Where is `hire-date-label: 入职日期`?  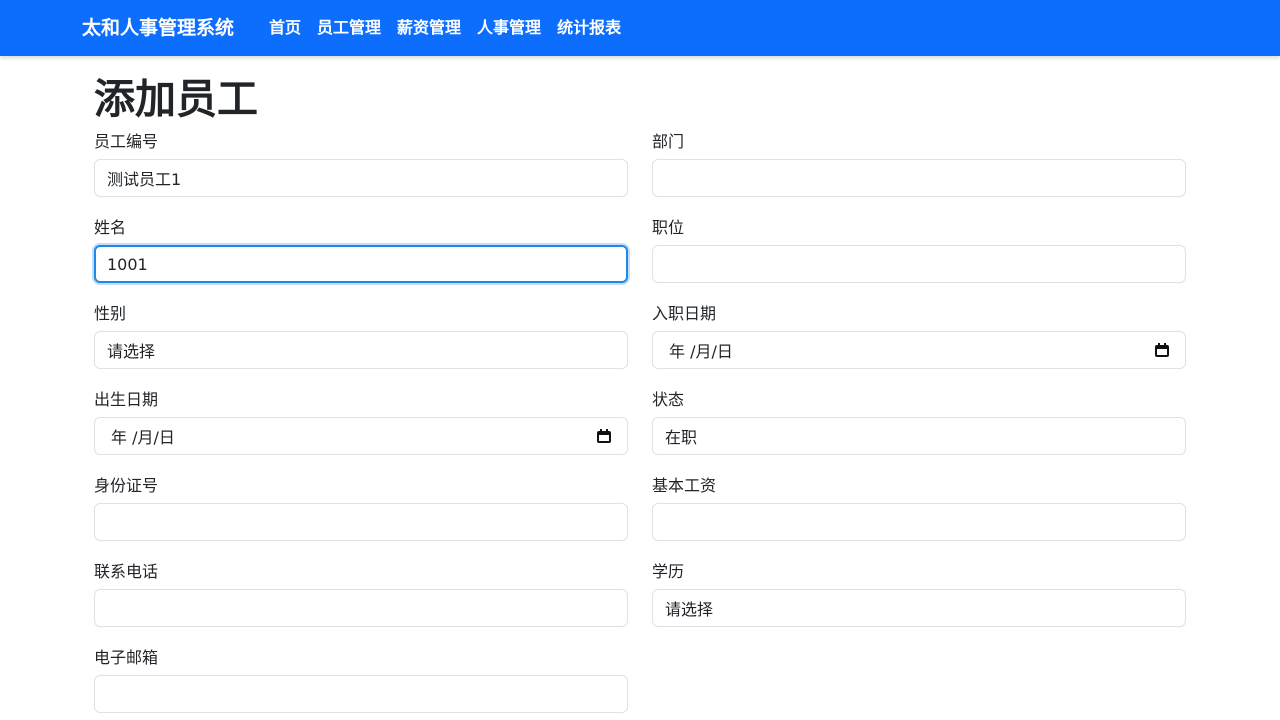 hire-date-label: 入职日期 is located at coordinates (684, 313).